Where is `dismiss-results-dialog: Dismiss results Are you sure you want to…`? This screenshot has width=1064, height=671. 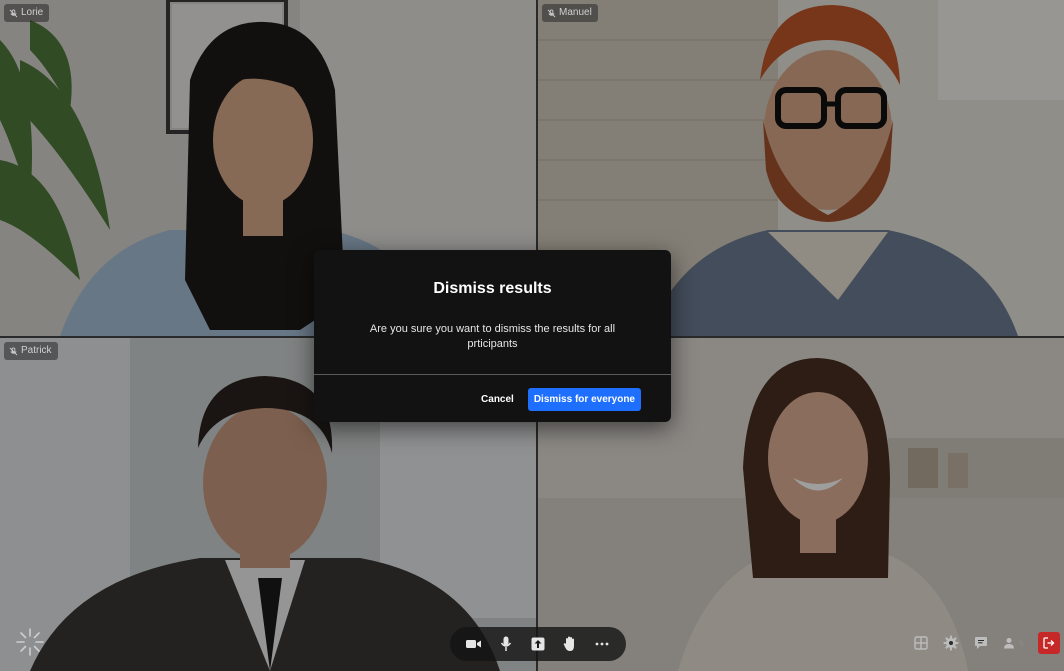
dismiss-results-dialog: Dismiss results Are you sure you want to… is located at coordinates (492, 336).